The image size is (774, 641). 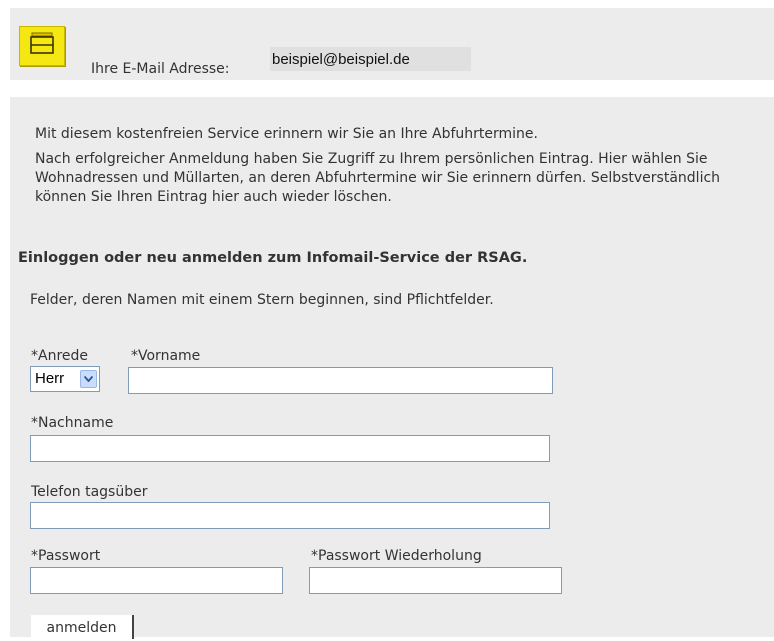 I want to click on passwort-label: *Passwort, so click(x=66, y=556).